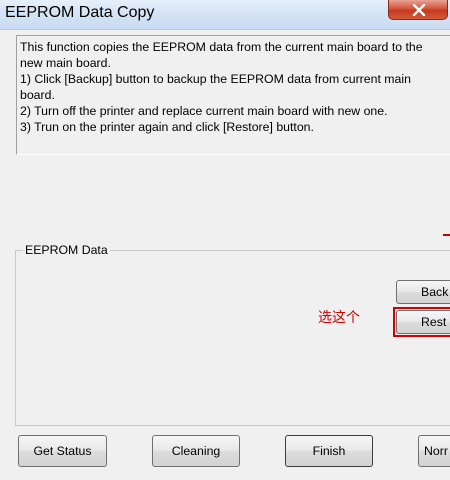 This screenshot has height=480, width=450. I want to click on backup-button: Back, so click(423, 292).